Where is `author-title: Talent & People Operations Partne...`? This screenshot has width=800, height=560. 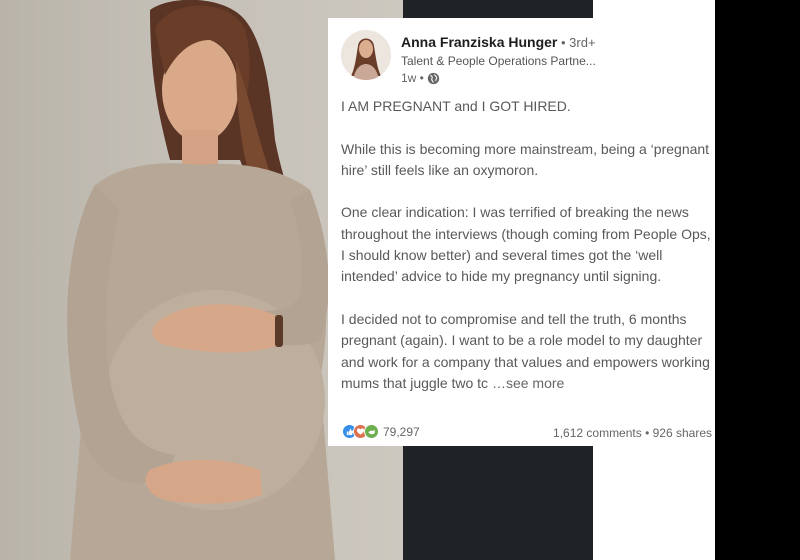
author-title: Talent & People Operations Partne... is located at coordinates (498, 61).